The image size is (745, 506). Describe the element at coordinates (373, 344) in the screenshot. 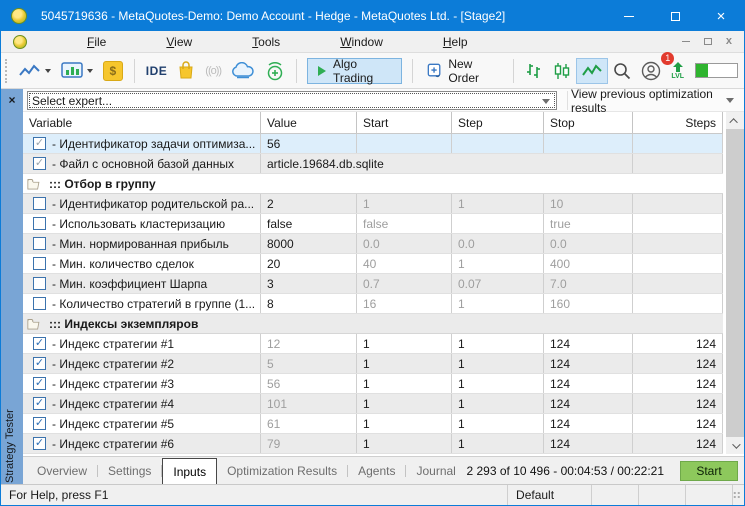

I see `param-row: ✓ - Индекс стратегии #1 12 1 1 124 124` at that location.